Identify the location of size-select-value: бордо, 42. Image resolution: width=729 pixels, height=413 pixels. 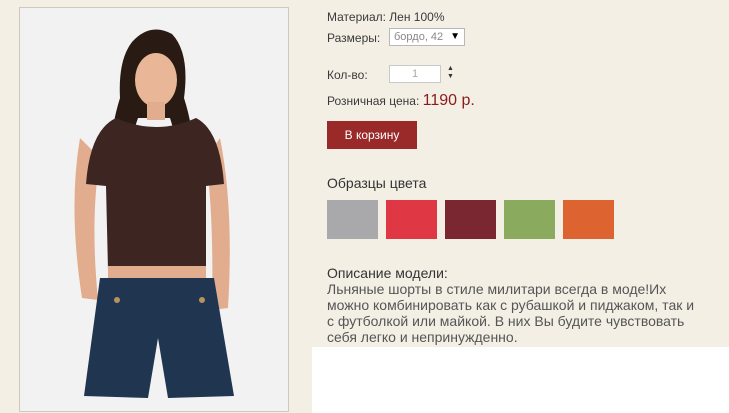
(419, 37).